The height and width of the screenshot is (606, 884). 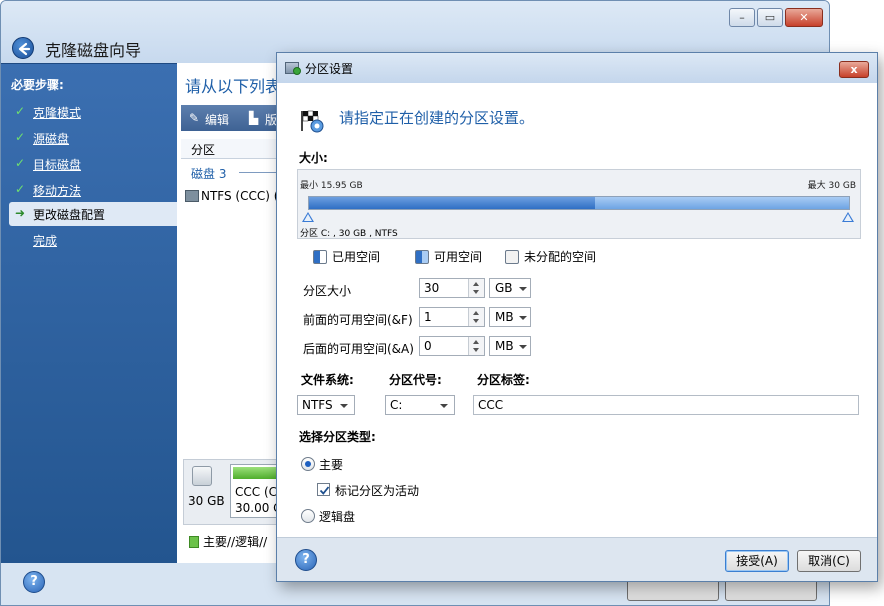 I want to click on free-space-icon, so click(x=422, y=257).